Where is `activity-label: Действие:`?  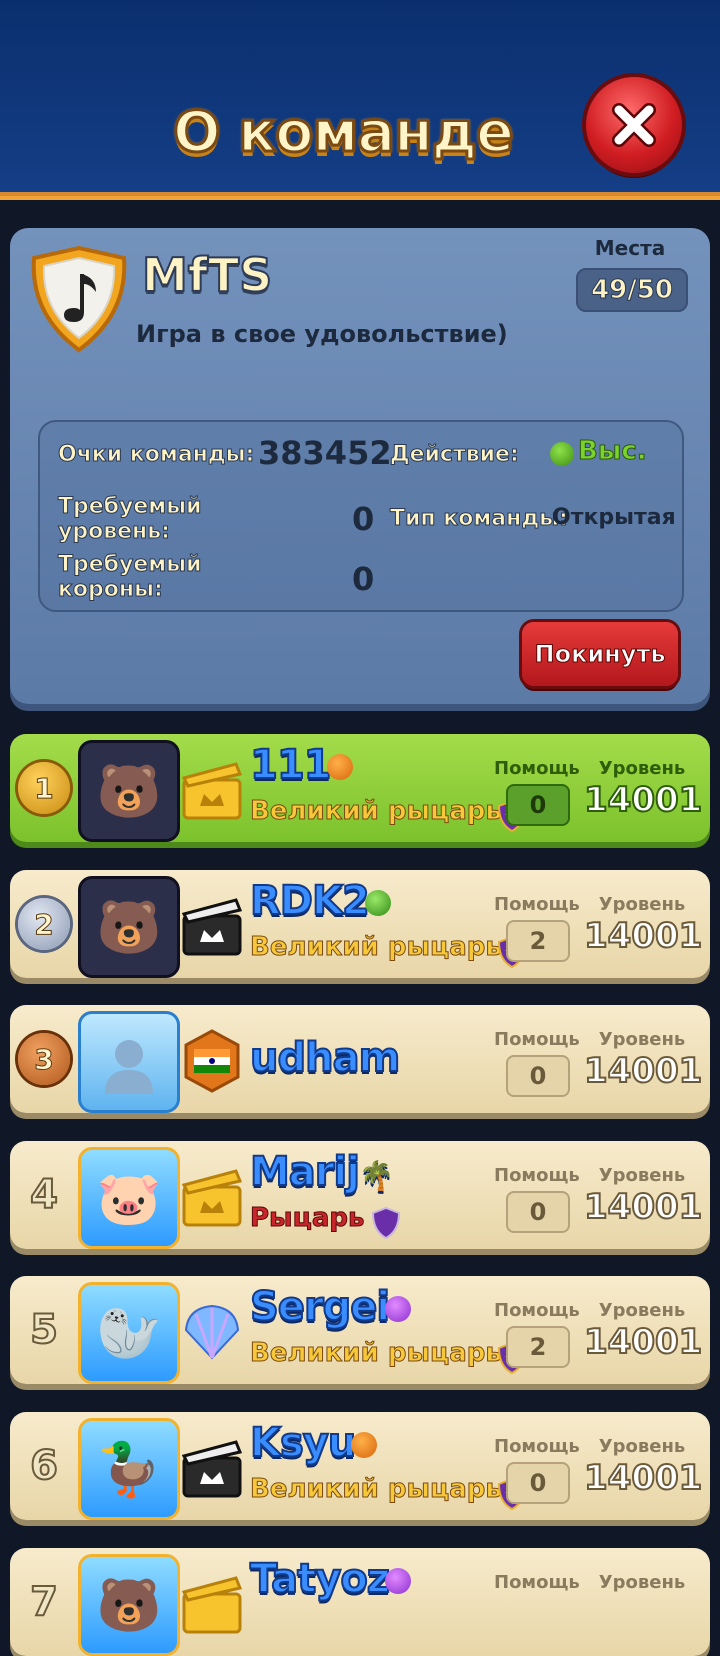 activity-label: Действие: is located at coordinates (455, 455).